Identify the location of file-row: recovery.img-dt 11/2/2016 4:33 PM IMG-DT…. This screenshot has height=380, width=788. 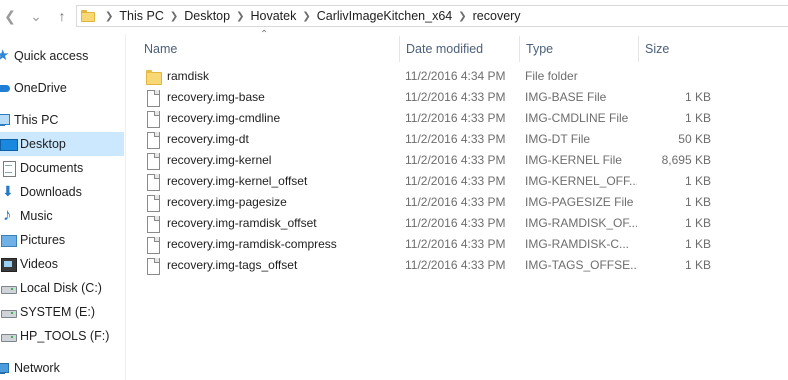
(428, 139).